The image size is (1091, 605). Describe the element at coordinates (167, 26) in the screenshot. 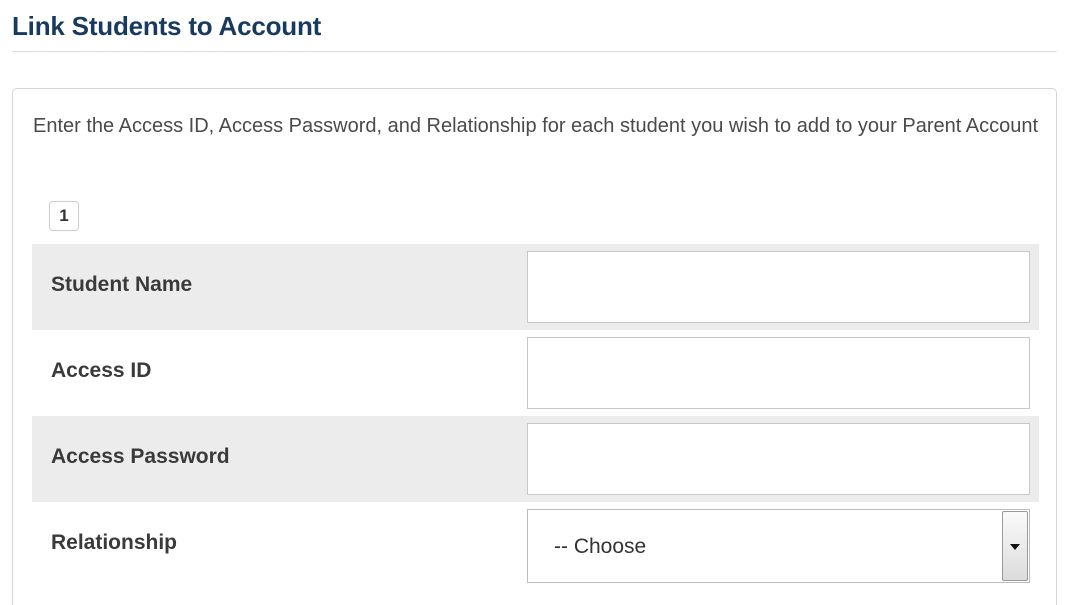

I see `page-title: Link Students to Account` at that location.